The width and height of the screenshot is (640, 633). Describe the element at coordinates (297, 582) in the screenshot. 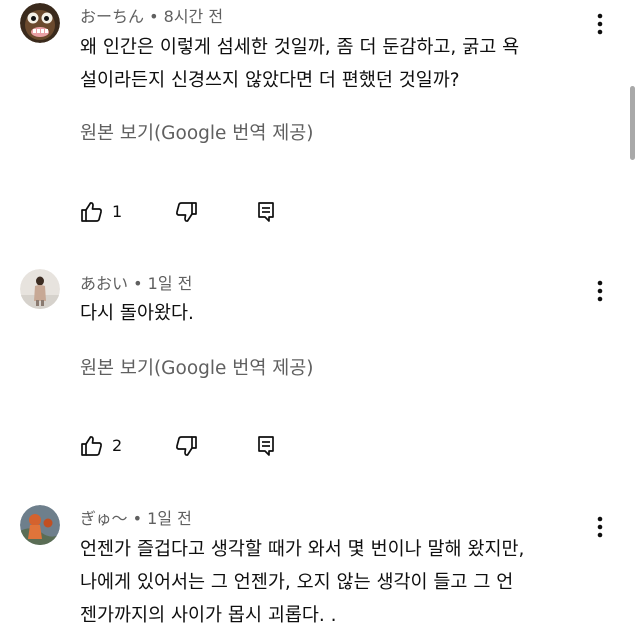

I see `comment-line: 나에게 있어서는 그 언젠가, 오지 않는 생각이 들고 그 언` at that location.